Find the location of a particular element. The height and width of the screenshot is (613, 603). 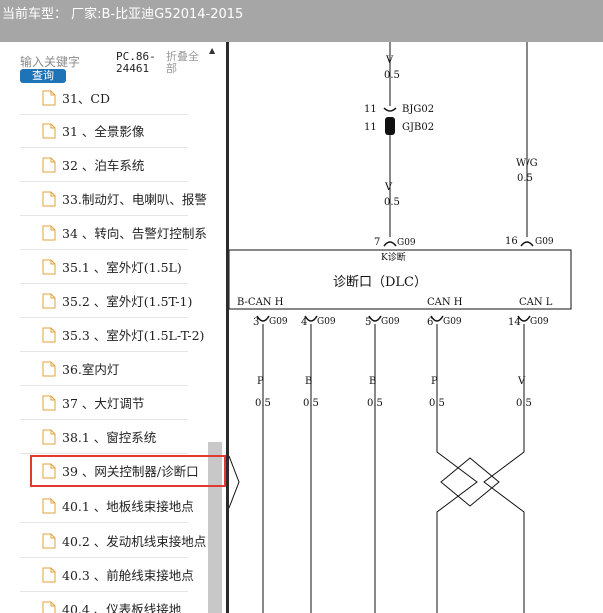

bcan-h-label: B-CAN H is located at coordinates (260, 302).